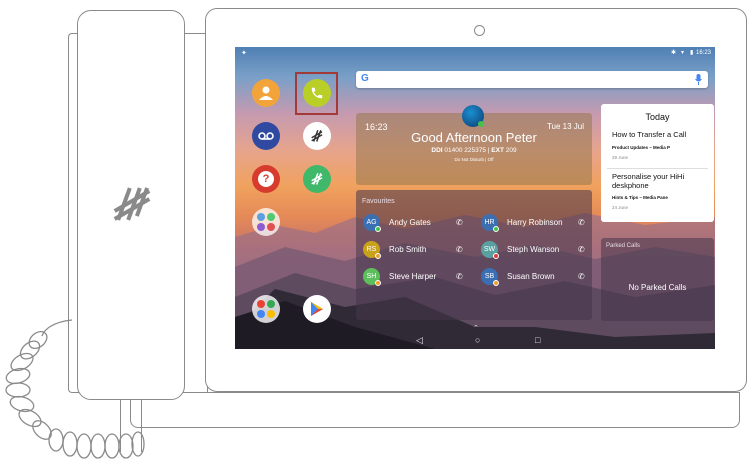  What do you see at coordinates (497, 150) in the screenshot?
I see `ext-label: EXT` at bounding box center [497, 150].